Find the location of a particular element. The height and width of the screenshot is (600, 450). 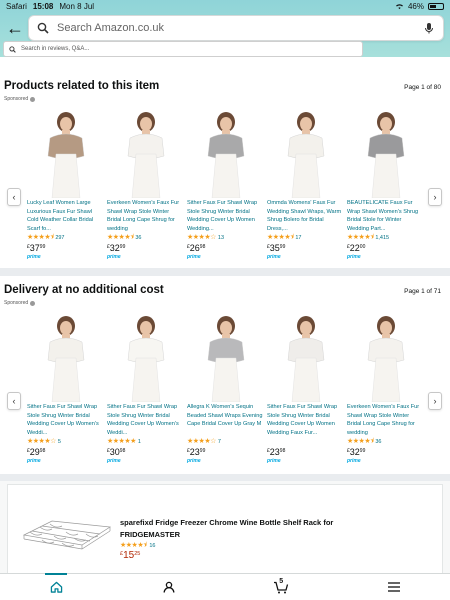

tab-menu is located at coordinates (394, 587).